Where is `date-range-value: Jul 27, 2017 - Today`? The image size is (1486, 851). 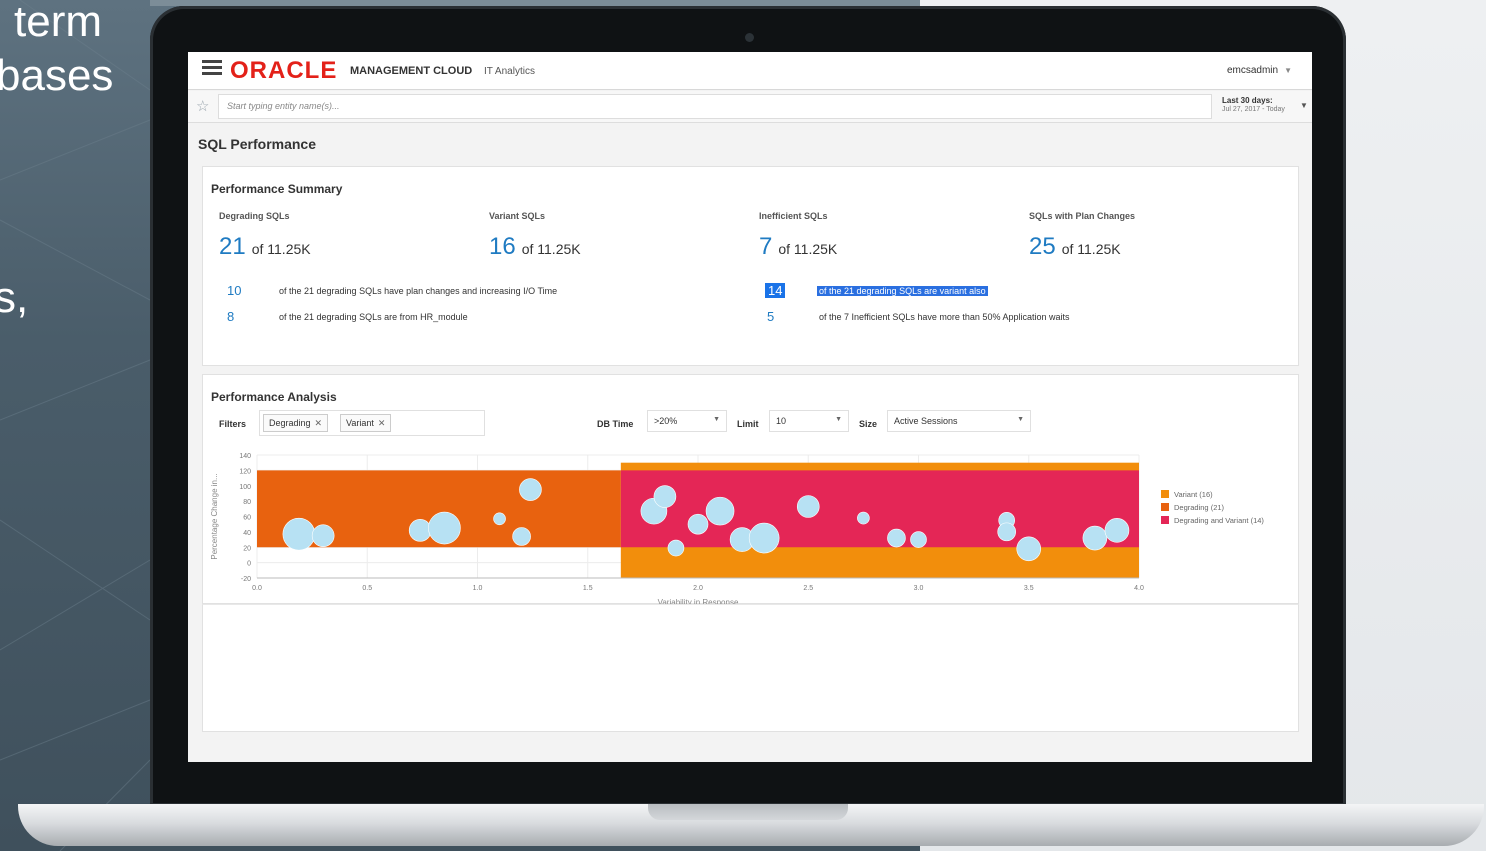
date-range-value: Jul 27, 2017 - Today is located at coordinates (1253, 109).